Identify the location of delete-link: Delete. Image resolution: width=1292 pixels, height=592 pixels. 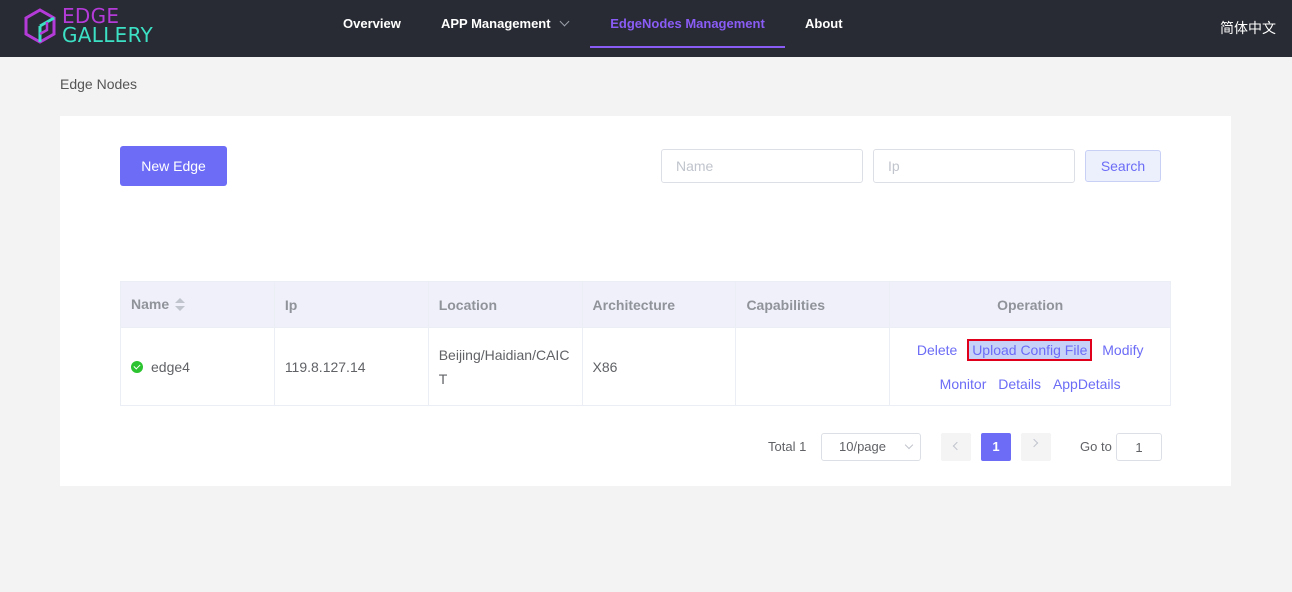
(937, 350).